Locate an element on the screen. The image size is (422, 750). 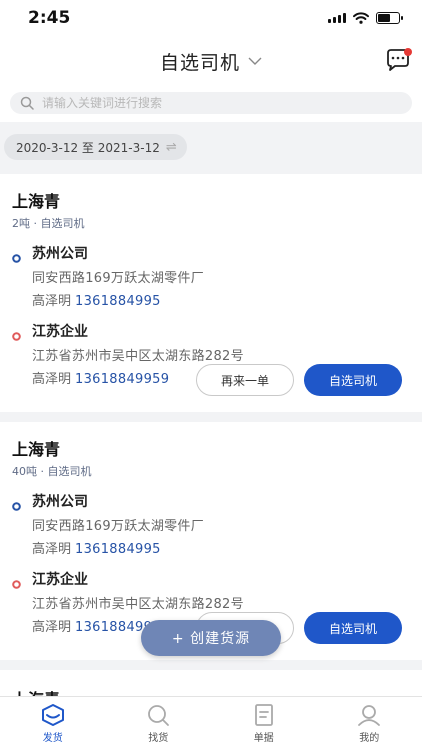
status-time: 2:45 is located at coordinates (49, 18).